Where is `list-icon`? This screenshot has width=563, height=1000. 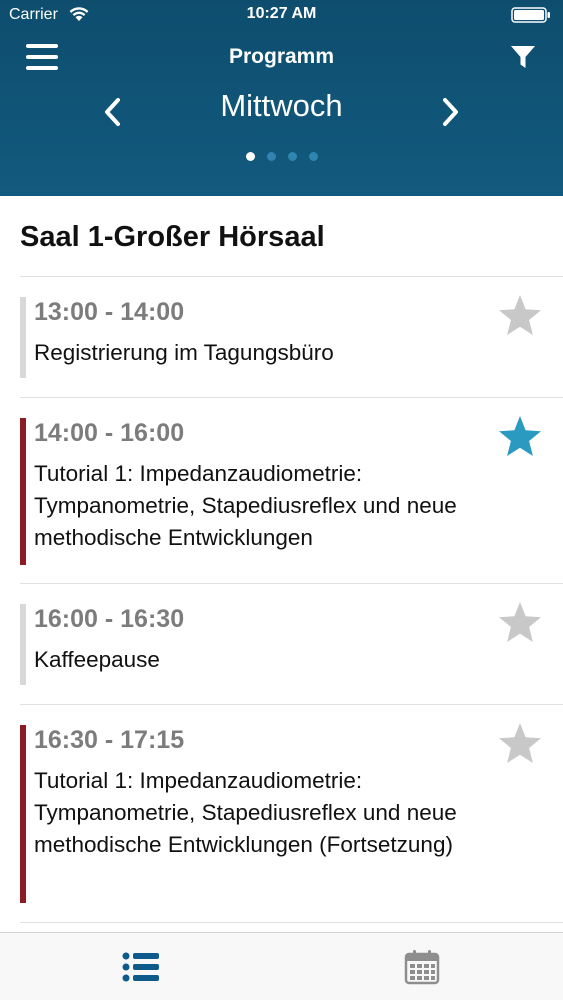
list-icon is located at coordinates (141, 967).